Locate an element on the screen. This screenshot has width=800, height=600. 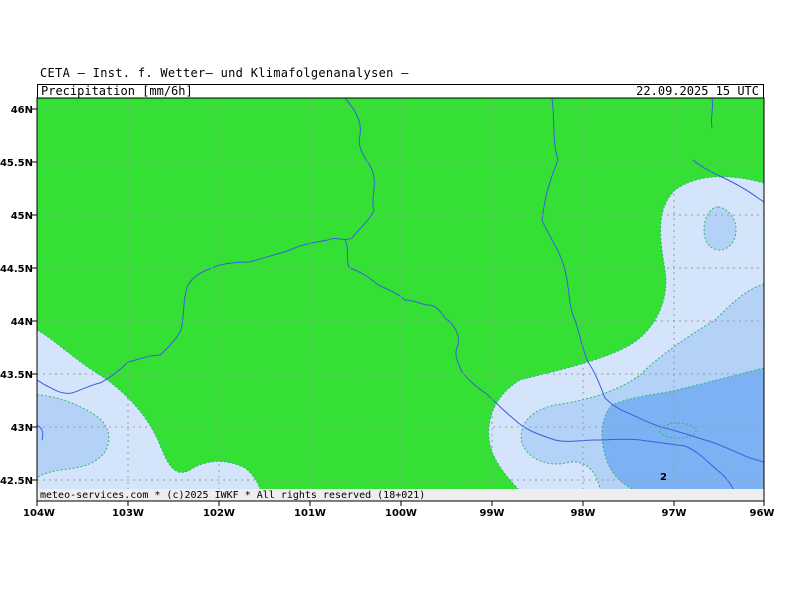
lat-label: 45N is located at coordinates (22, 216).